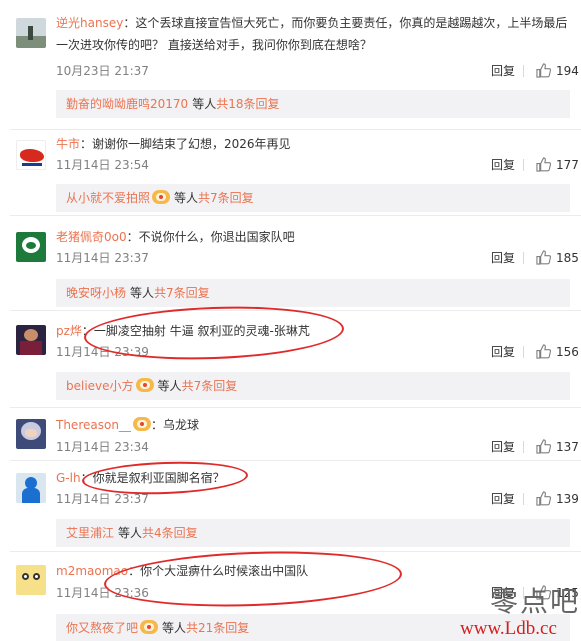  What do you see at coordinates (313, 293) in the screenshot?
I see `sub-reply-bar: 晚安呀小杨 等人共7条回复` at bounding box center [313, 293].